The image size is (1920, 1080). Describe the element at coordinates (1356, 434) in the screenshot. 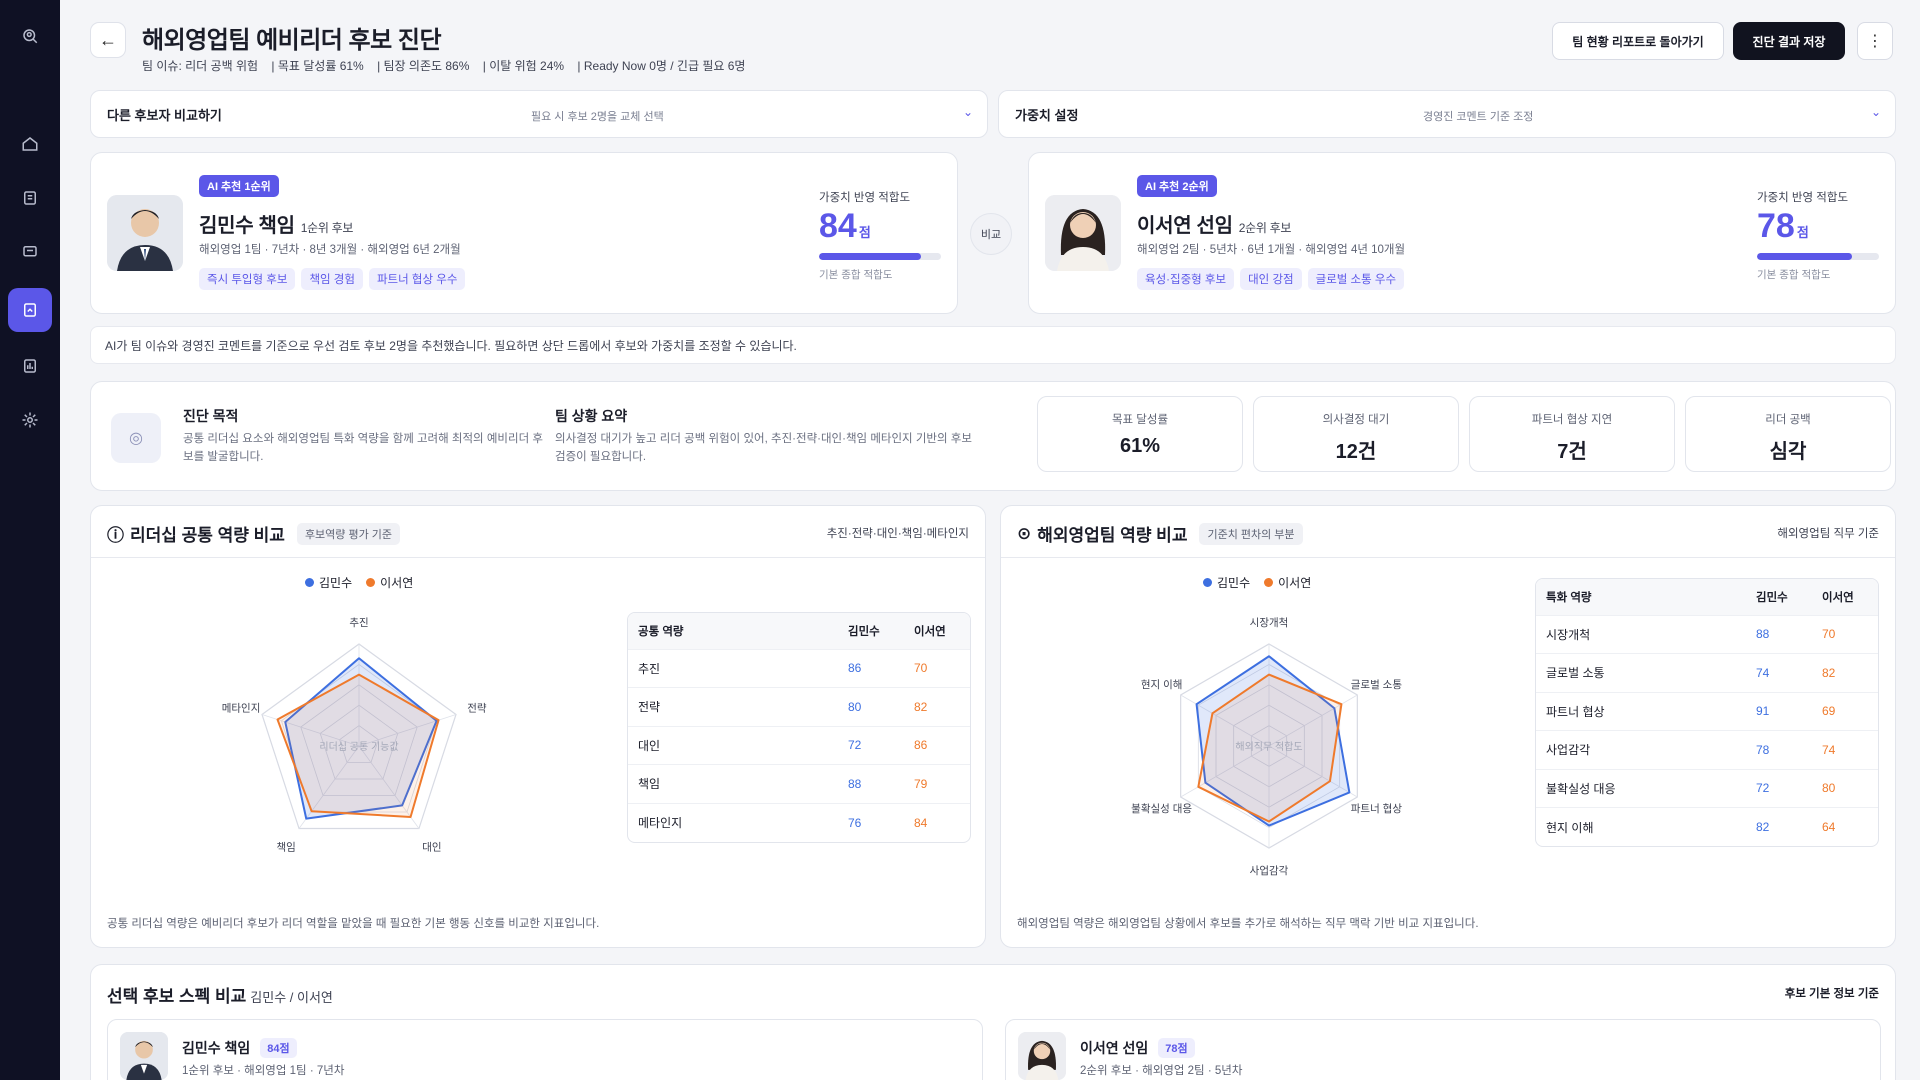

I see `kpi-card: 의사결정 대기 12건` at that location.